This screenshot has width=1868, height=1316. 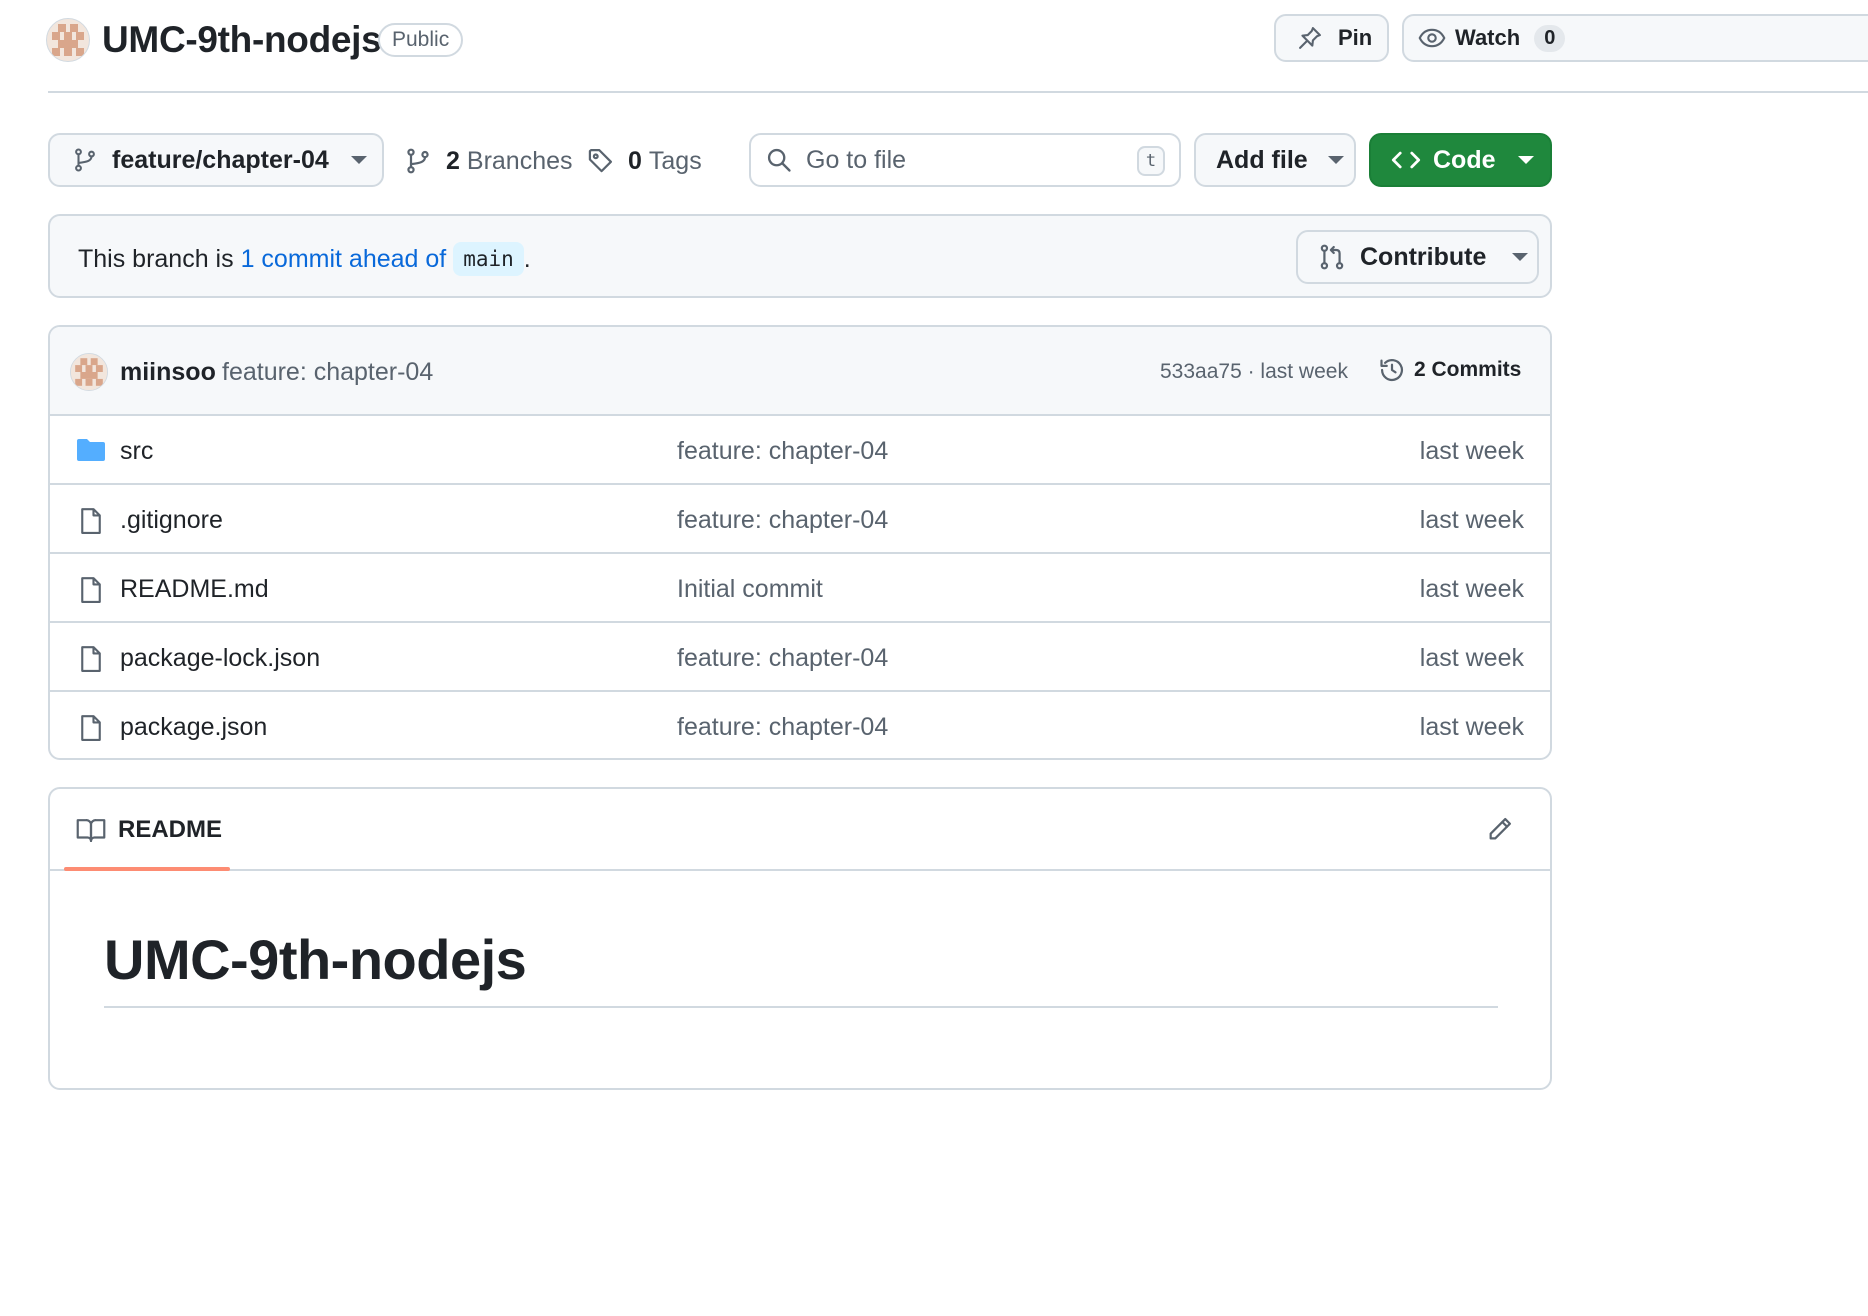 What do you see at coordinates (136, 451) in the screenshot?
I see `file-name: src` at bounding box center [136, 451].